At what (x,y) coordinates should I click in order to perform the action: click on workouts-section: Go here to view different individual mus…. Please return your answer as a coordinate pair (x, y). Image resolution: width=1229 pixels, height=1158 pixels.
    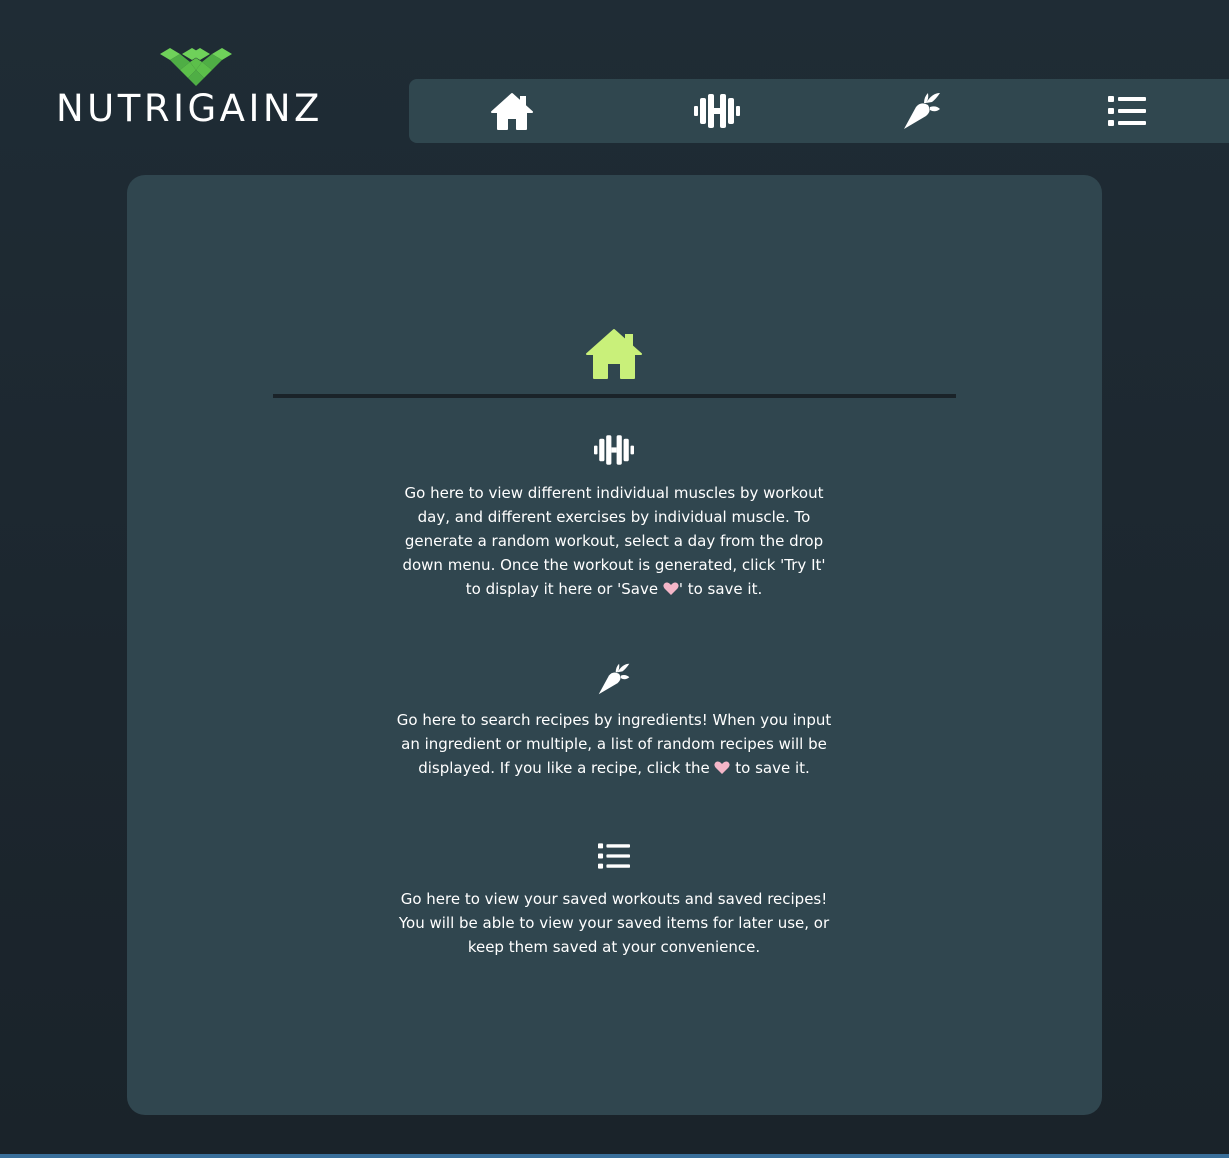
    Looking at the image, I should click on (614, 518).